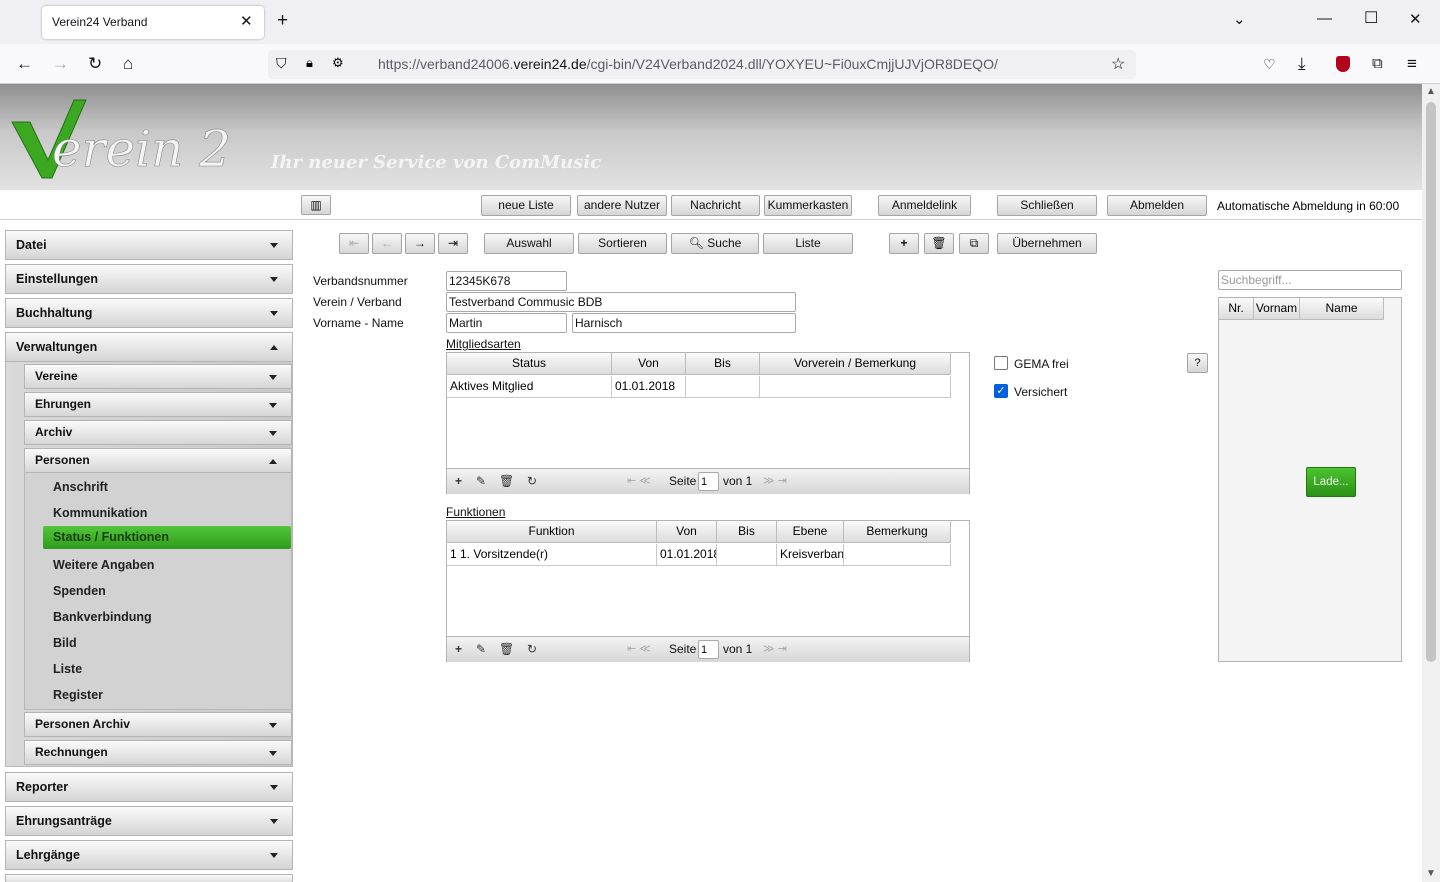 The height and width of the screenshot is (882, 1440). What do you see at coordinates (1324, 18) in the screenshot?
I see `minimize-icon: —` at bounding box center [1324, 18].